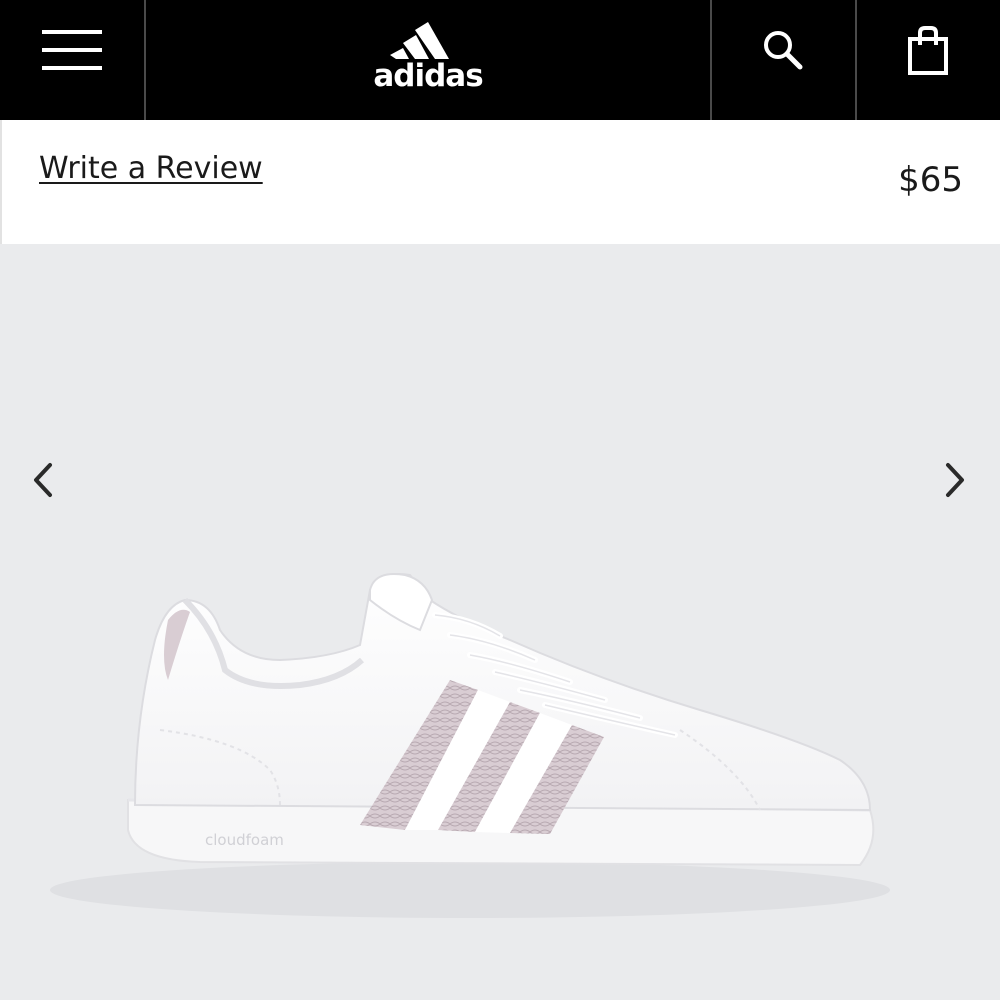 The height and width of the screenshot is (1000, 1000). Describe the element at coordinates (151, 168) in the screenshot. I see `write-review-link: Write a Review` at that location.